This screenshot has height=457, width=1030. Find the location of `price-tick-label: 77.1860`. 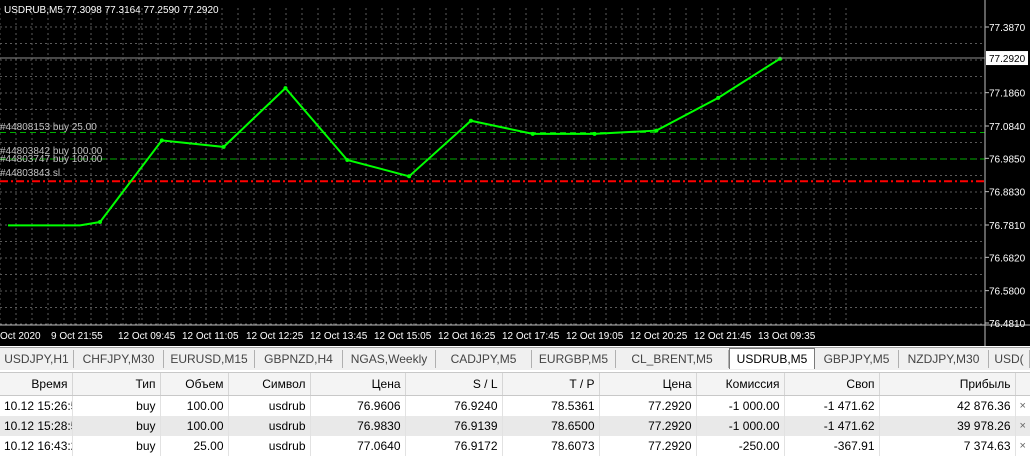

price-tick-label: 77.1860 is located at coordinates (1007, 94).